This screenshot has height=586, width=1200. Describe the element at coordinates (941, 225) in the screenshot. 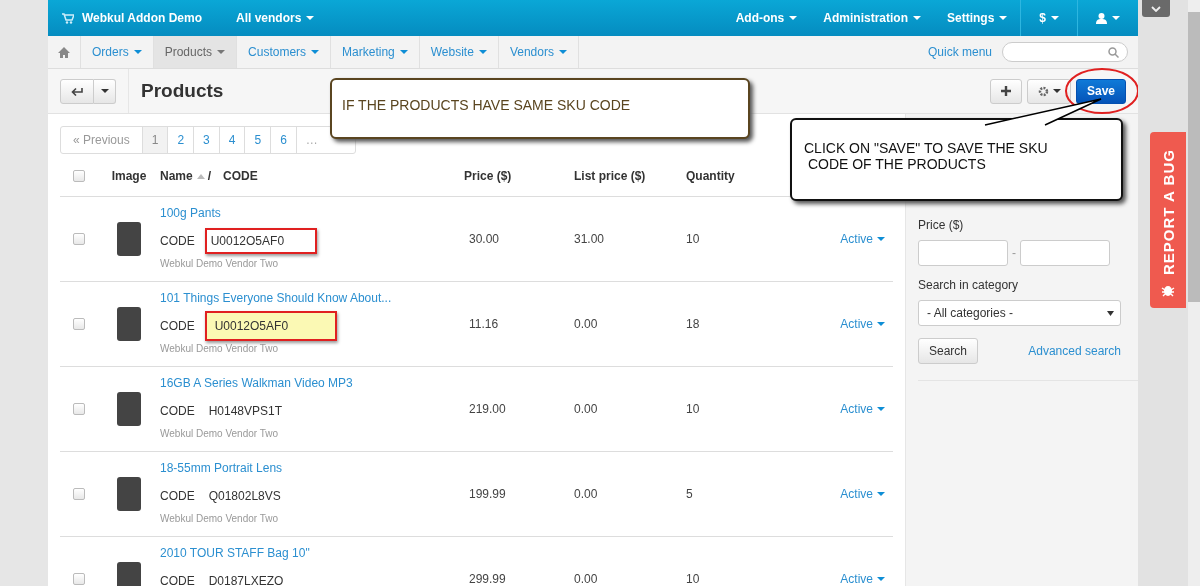

I see `price-label: Price ($)` at that location.